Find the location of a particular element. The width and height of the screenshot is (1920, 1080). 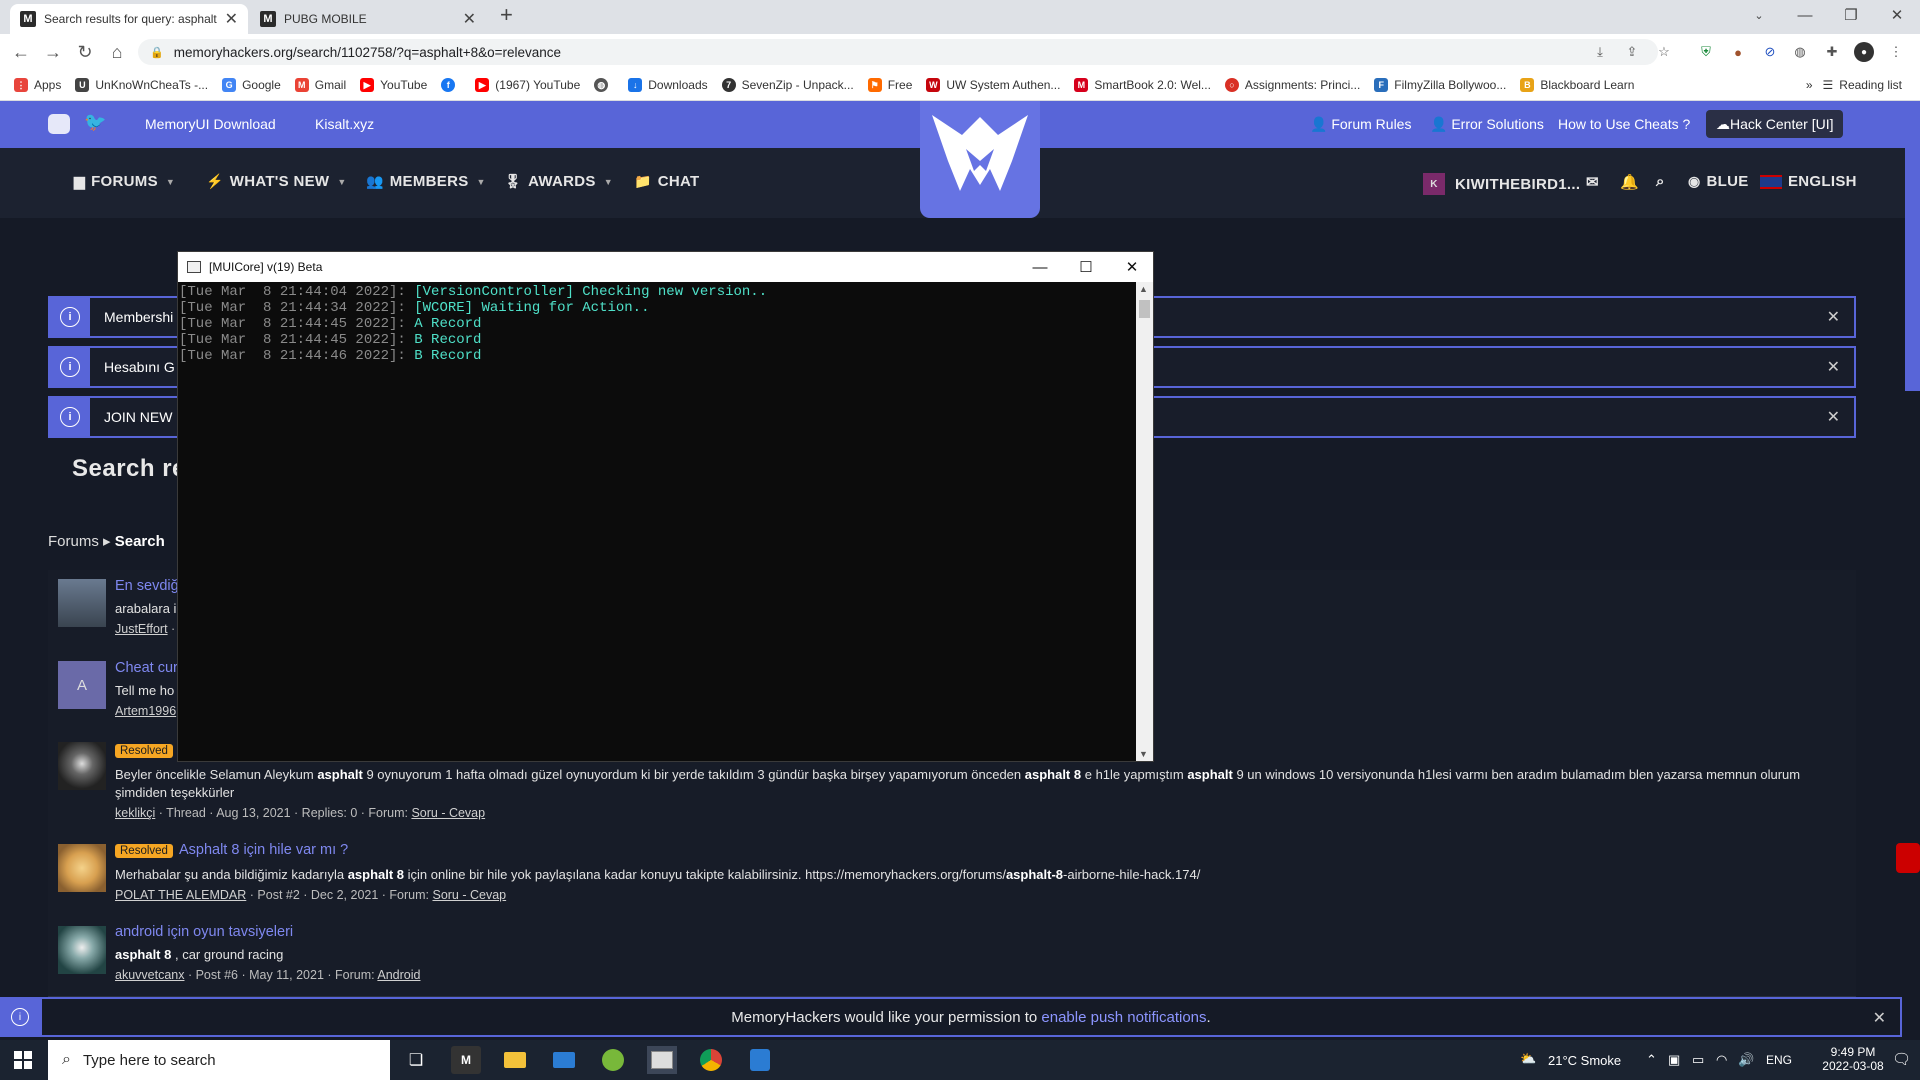

tab-pubg-mobile: M PUBG MOBILE ✕ is located at coordinates (368, 19).